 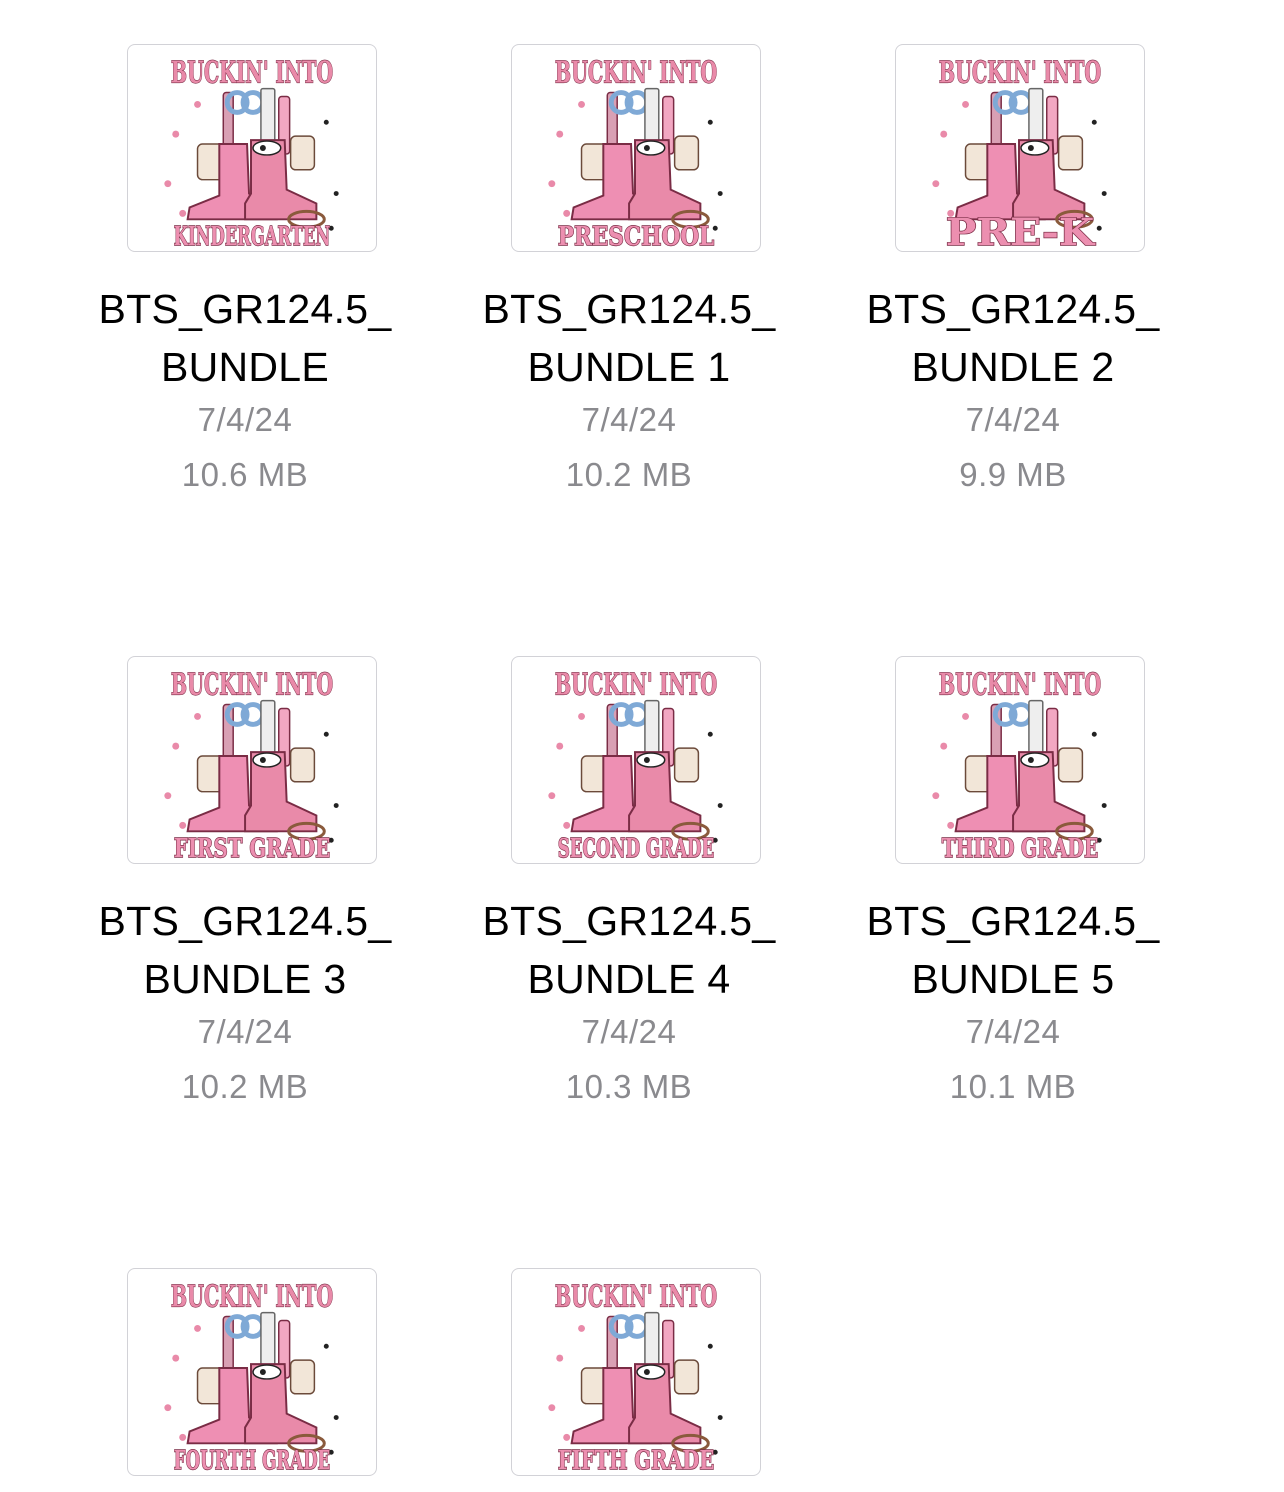 I want to click on file-name: BTS_GR124.5_ BUNDLE 5, so click(x=1013, y=950).